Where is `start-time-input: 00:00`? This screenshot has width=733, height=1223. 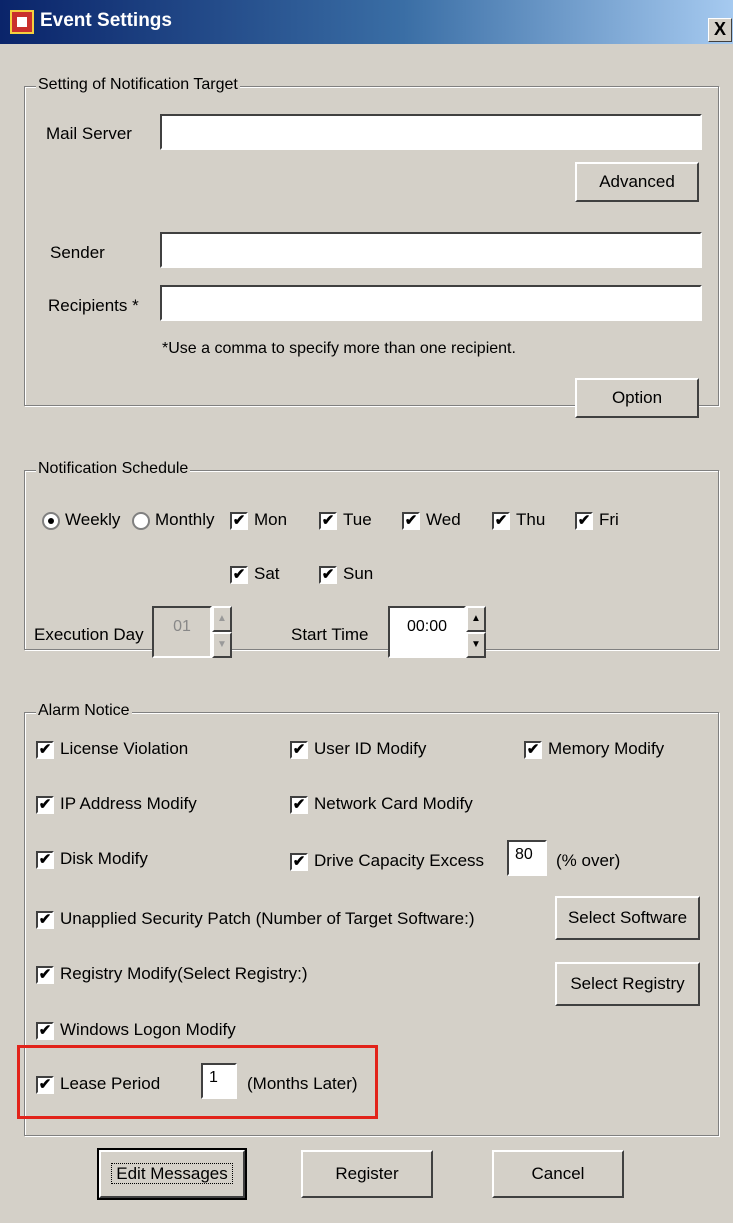
start-time-input: 00:00 is located at coordinates (427, 632).